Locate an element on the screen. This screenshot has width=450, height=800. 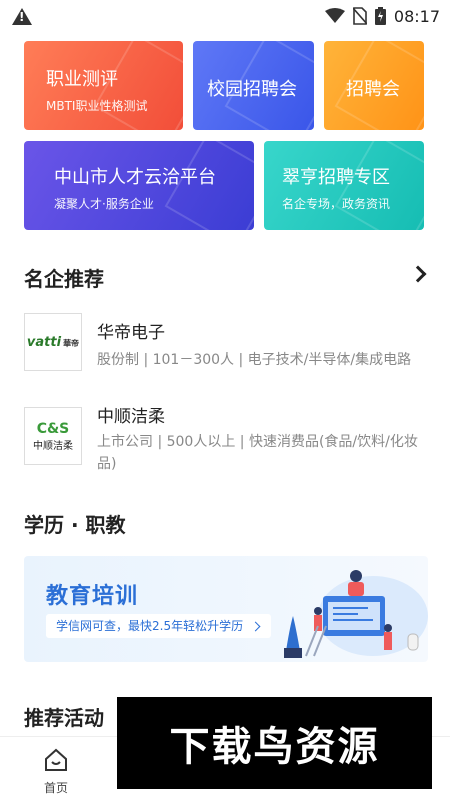
education-banner-title: 教育培训 is located at coordinates (92, 596).